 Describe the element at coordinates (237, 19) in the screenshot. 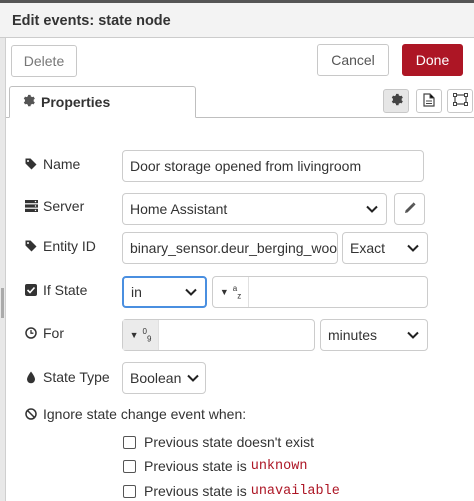

I see `dialog-title-bar: Edit events: state node` at that location.